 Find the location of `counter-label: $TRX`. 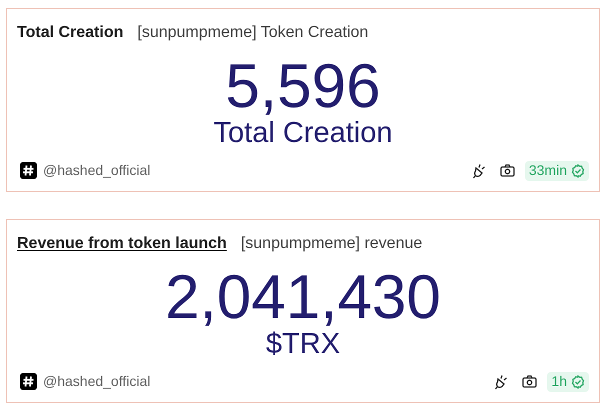

counter-label: $TRX is located at coordinates (303, 344).